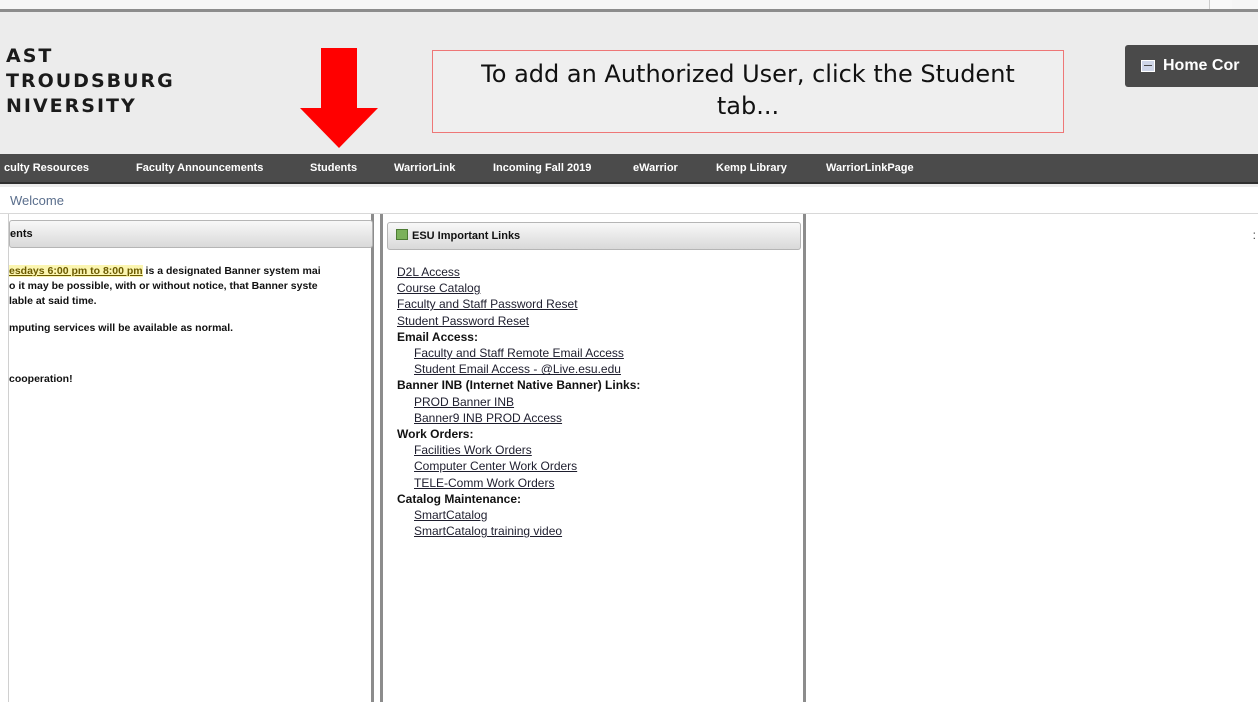  I want to click on announcement-text: is a designated Banner system mai, so click(231, 271).